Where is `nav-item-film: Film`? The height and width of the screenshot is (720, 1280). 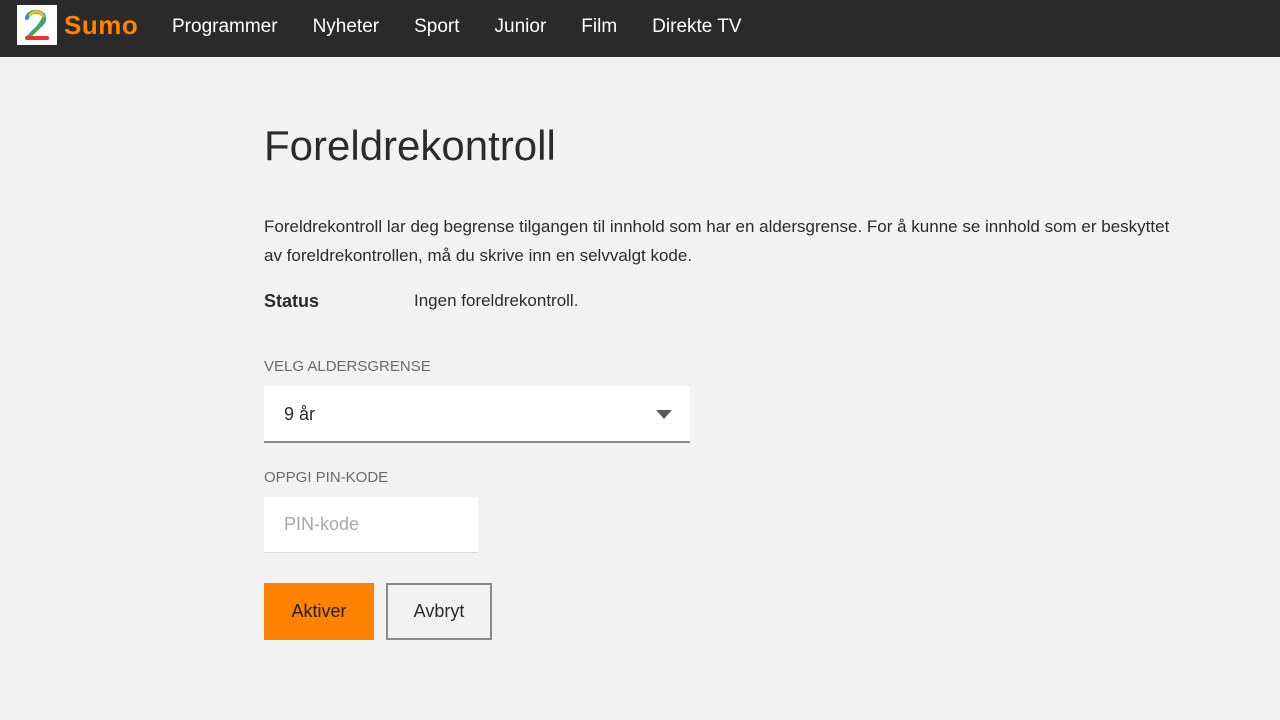
nav-item-film: Film is located at coordinates (599, 27).